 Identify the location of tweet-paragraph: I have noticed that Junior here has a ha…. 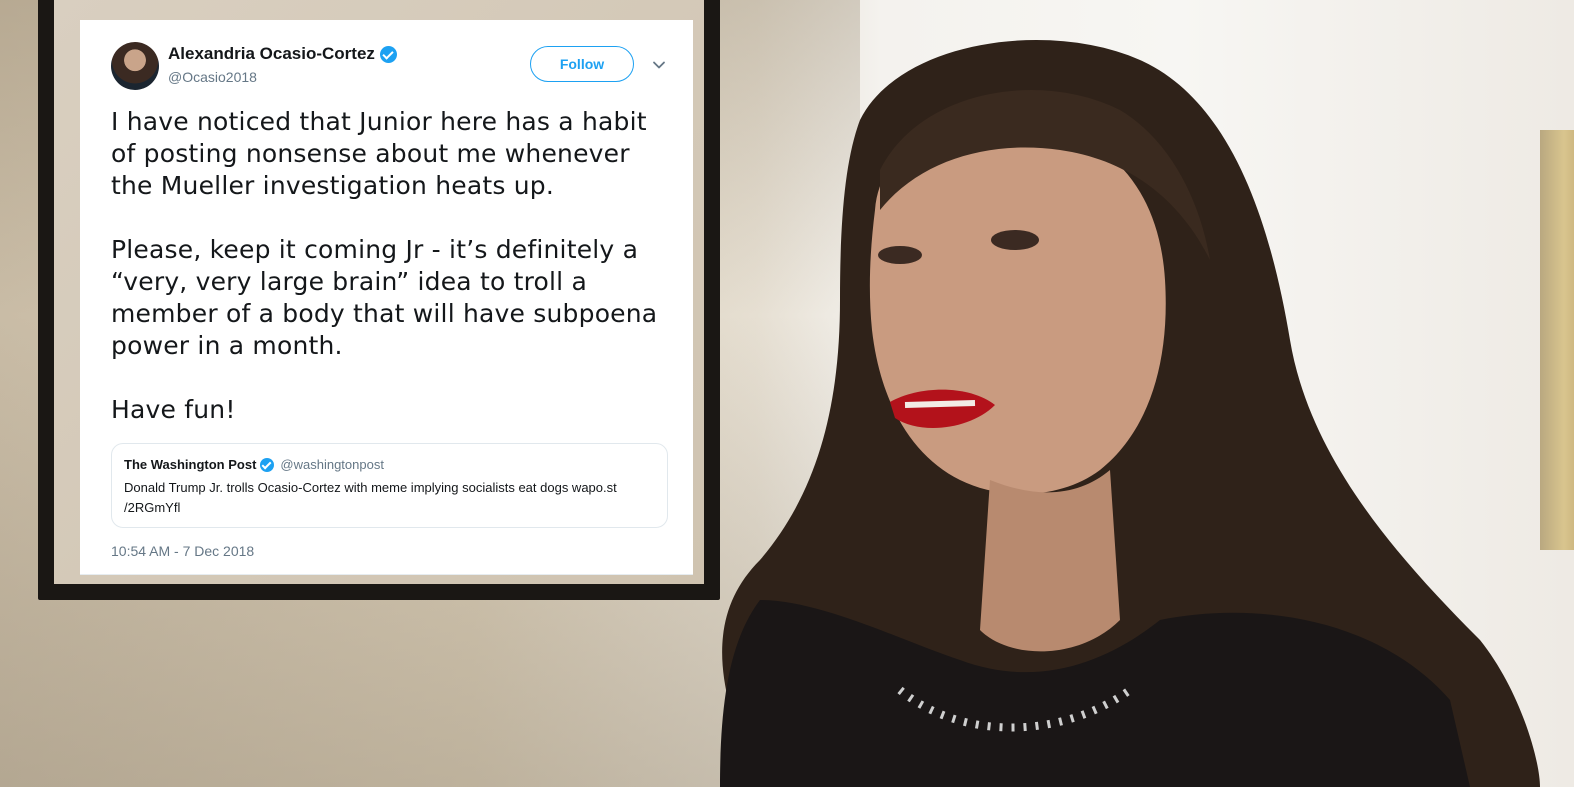
(379, 153).